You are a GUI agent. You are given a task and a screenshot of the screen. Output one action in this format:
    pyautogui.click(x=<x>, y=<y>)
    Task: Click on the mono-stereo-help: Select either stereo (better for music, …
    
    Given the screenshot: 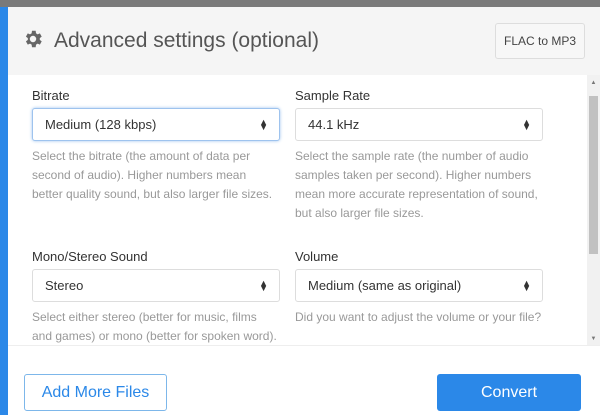 What is the action you would take?
    pyautogui.click(x=154, y=326)
    